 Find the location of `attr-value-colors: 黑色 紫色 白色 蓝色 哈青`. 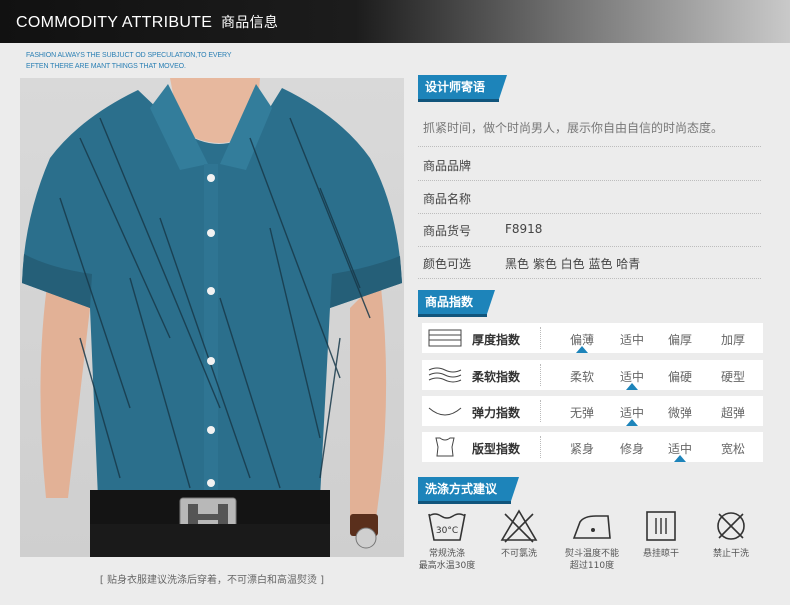

attr-value-colors: 黑色 紫色 白色 蓝色 哈青 is located at coordinates (573, 264).